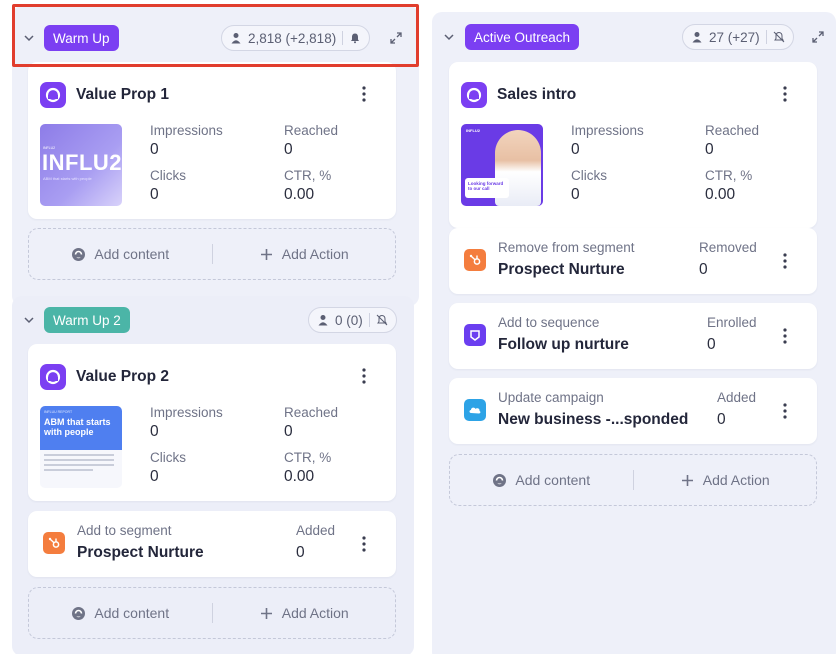 This screenshot has width=838, height=654. I want to click on impressions-label: Impressions, so click(607, 130).